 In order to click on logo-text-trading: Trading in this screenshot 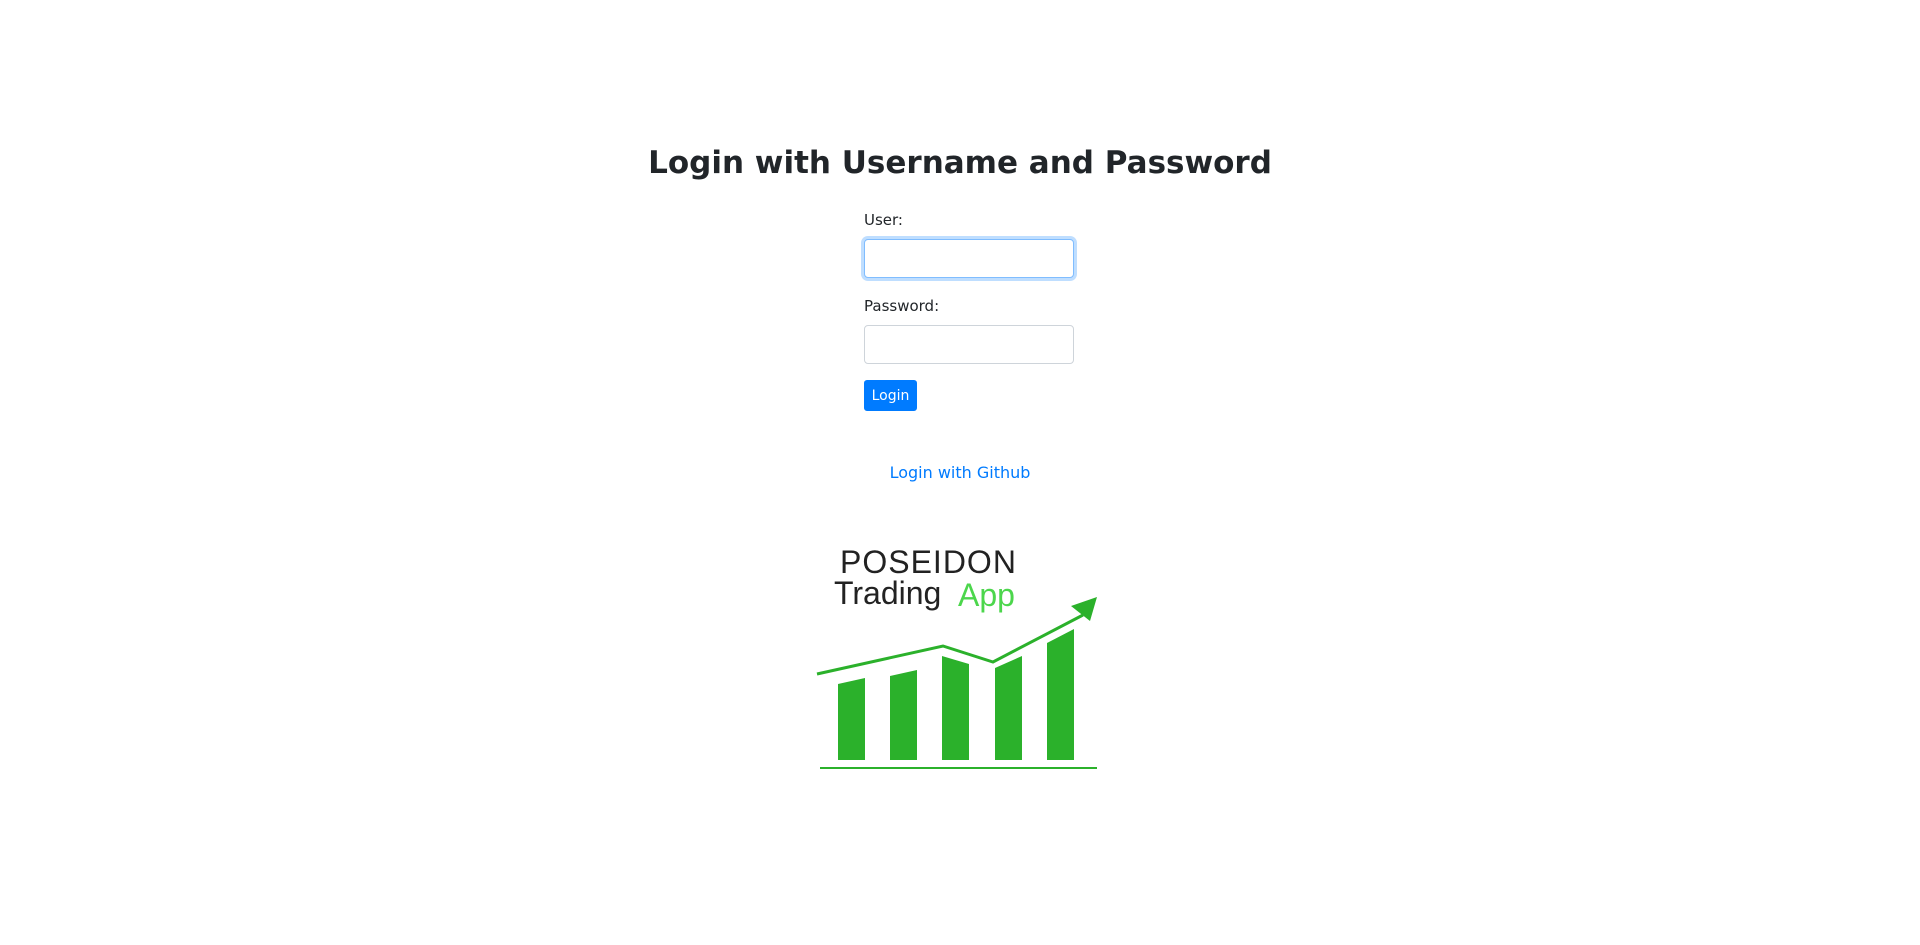, I will do `click(887, 593)`.